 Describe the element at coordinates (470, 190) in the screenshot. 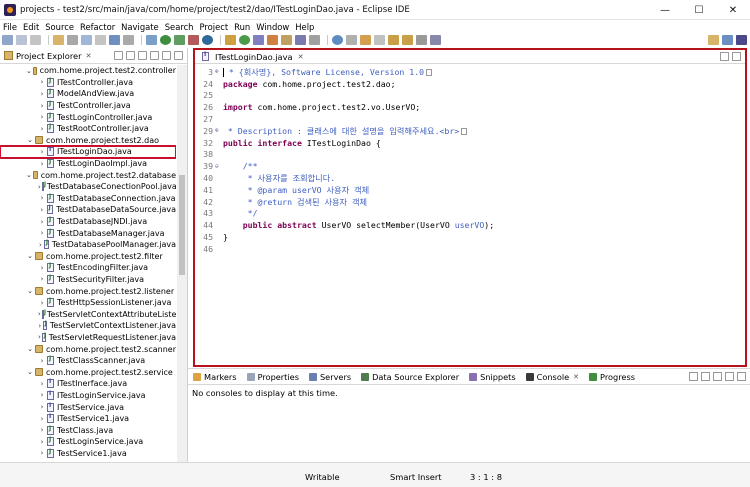

I see `code-line: 41 * @param userVO 사용자 객체` at that location.